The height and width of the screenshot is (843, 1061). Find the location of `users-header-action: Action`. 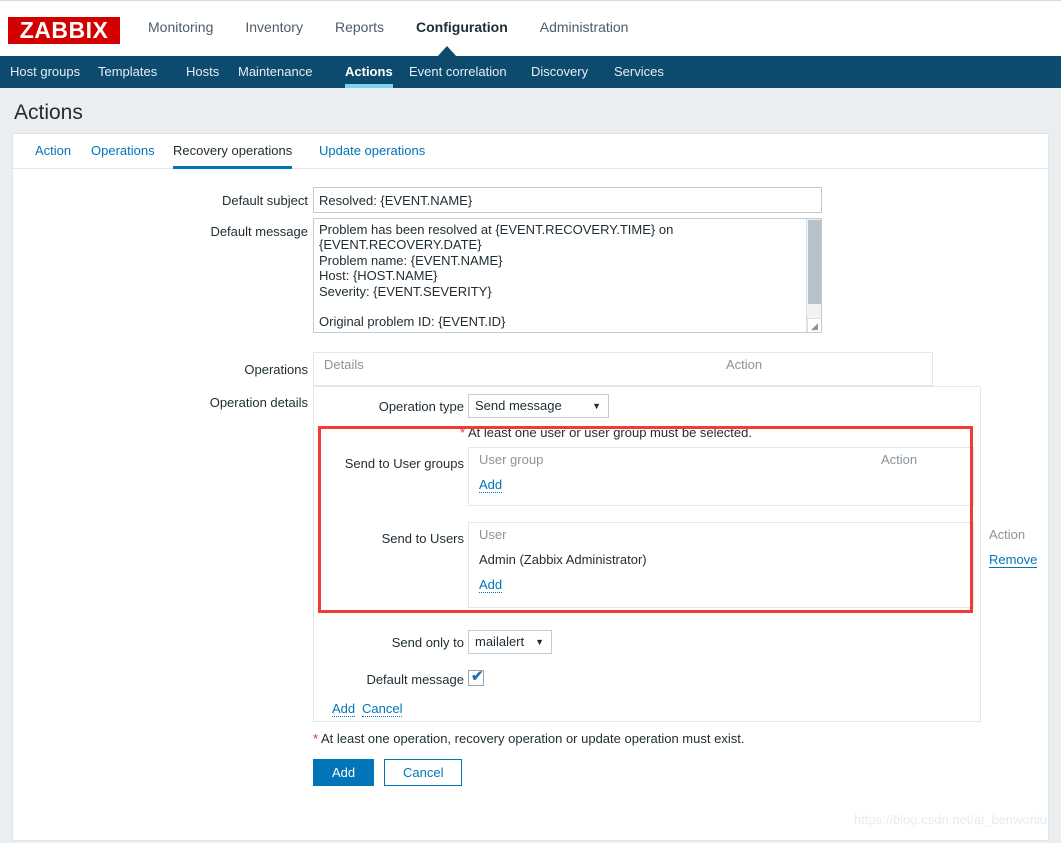

users-header-action: Action is located at coordinates (1007, 534).